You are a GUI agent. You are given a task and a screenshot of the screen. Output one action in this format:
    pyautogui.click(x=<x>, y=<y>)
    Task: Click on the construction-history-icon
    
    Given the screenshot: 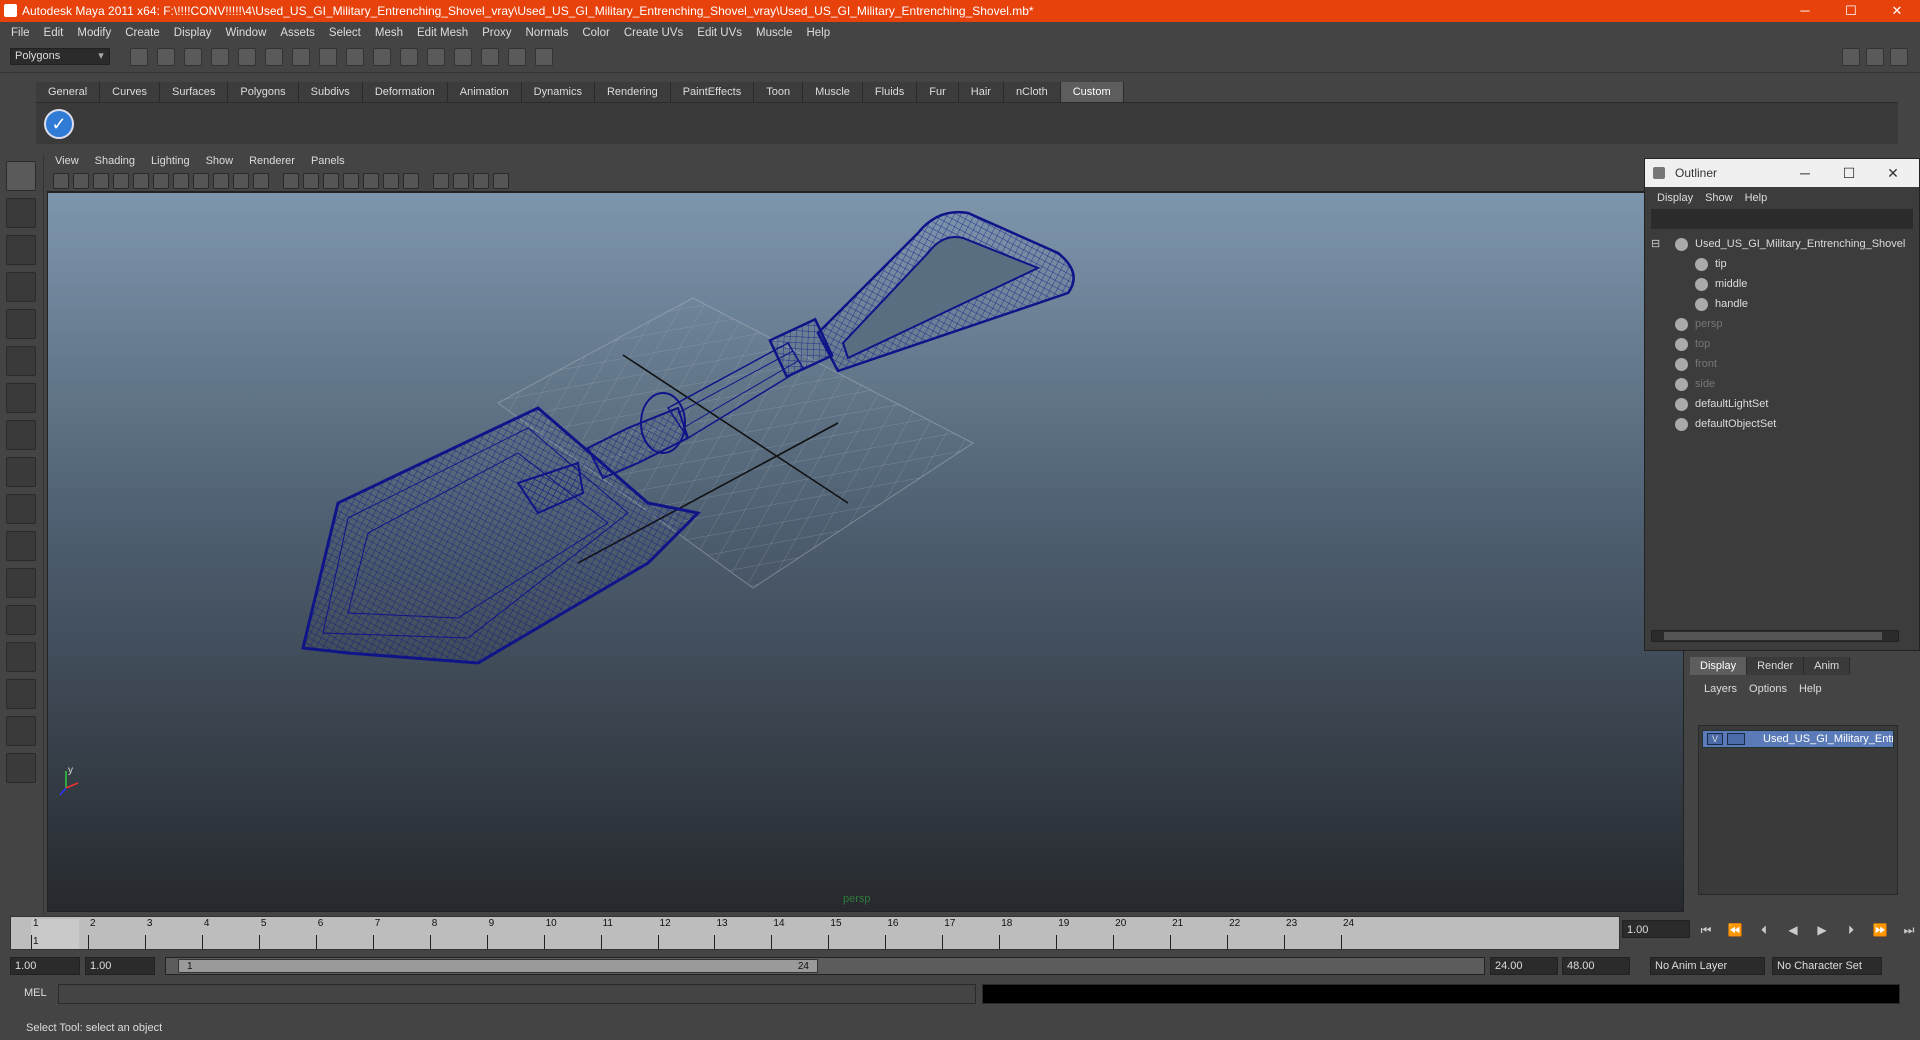 What is the action you would take?
    pyautogui.click(x=544, y=57)
    